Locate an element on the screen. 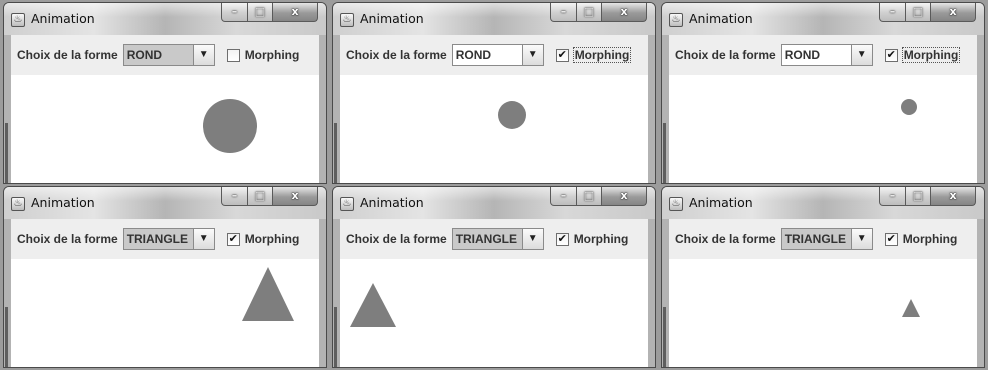  window-content: Choix de la forme ROND ▼ ✔ Morphing is located at coordinates (823, 109).